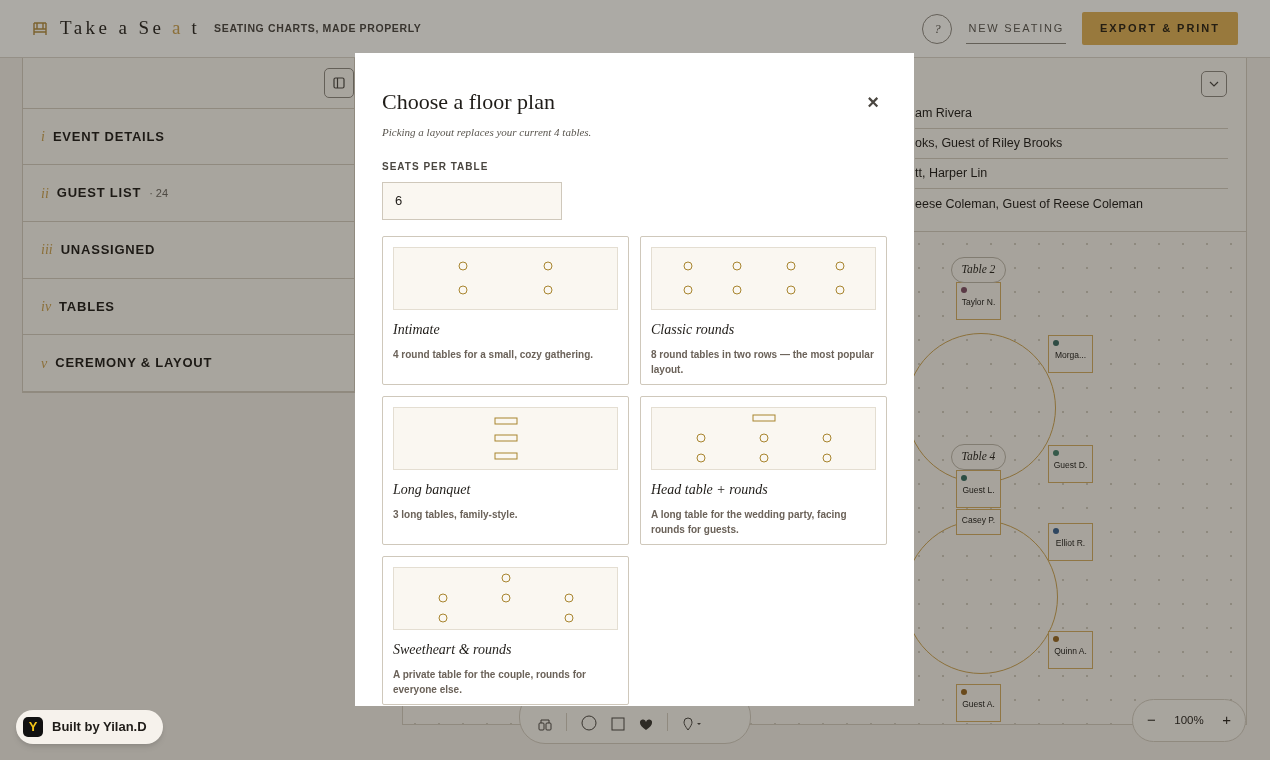 The width and height of the screenshot is (1270, 760). What do you see at coordinates (763, 310) in the screenshot?
I see `layout-option: Classic rounds 8 round tables in two rows — the most popular layout.` at bounding box center [763, 310].